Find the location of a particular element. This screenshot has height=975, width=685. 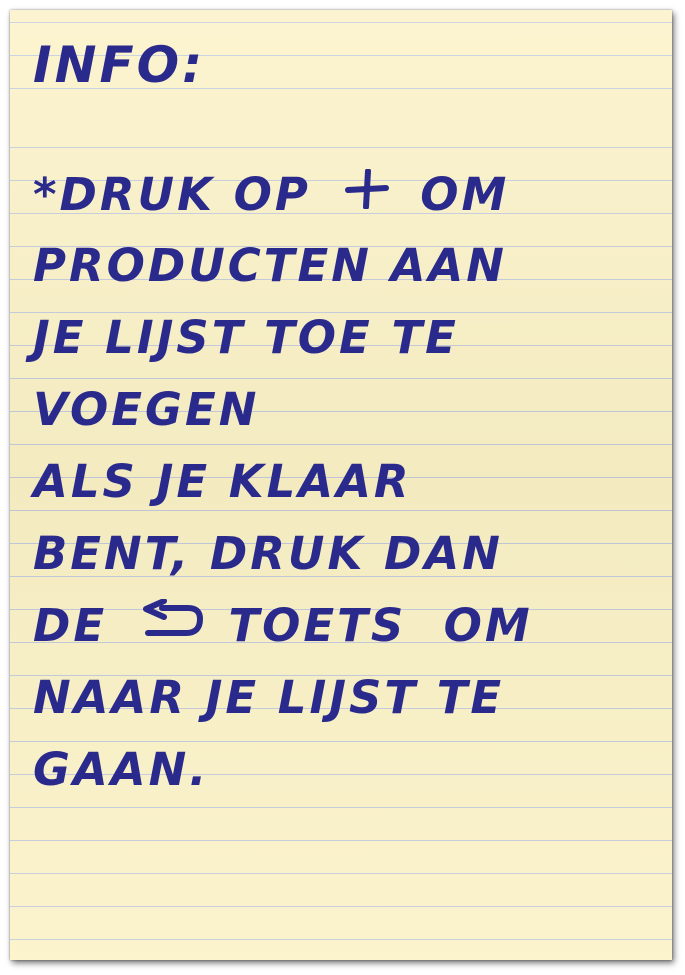

note-line-1-before: *DRUK OP is located at coordinates (172, 194).